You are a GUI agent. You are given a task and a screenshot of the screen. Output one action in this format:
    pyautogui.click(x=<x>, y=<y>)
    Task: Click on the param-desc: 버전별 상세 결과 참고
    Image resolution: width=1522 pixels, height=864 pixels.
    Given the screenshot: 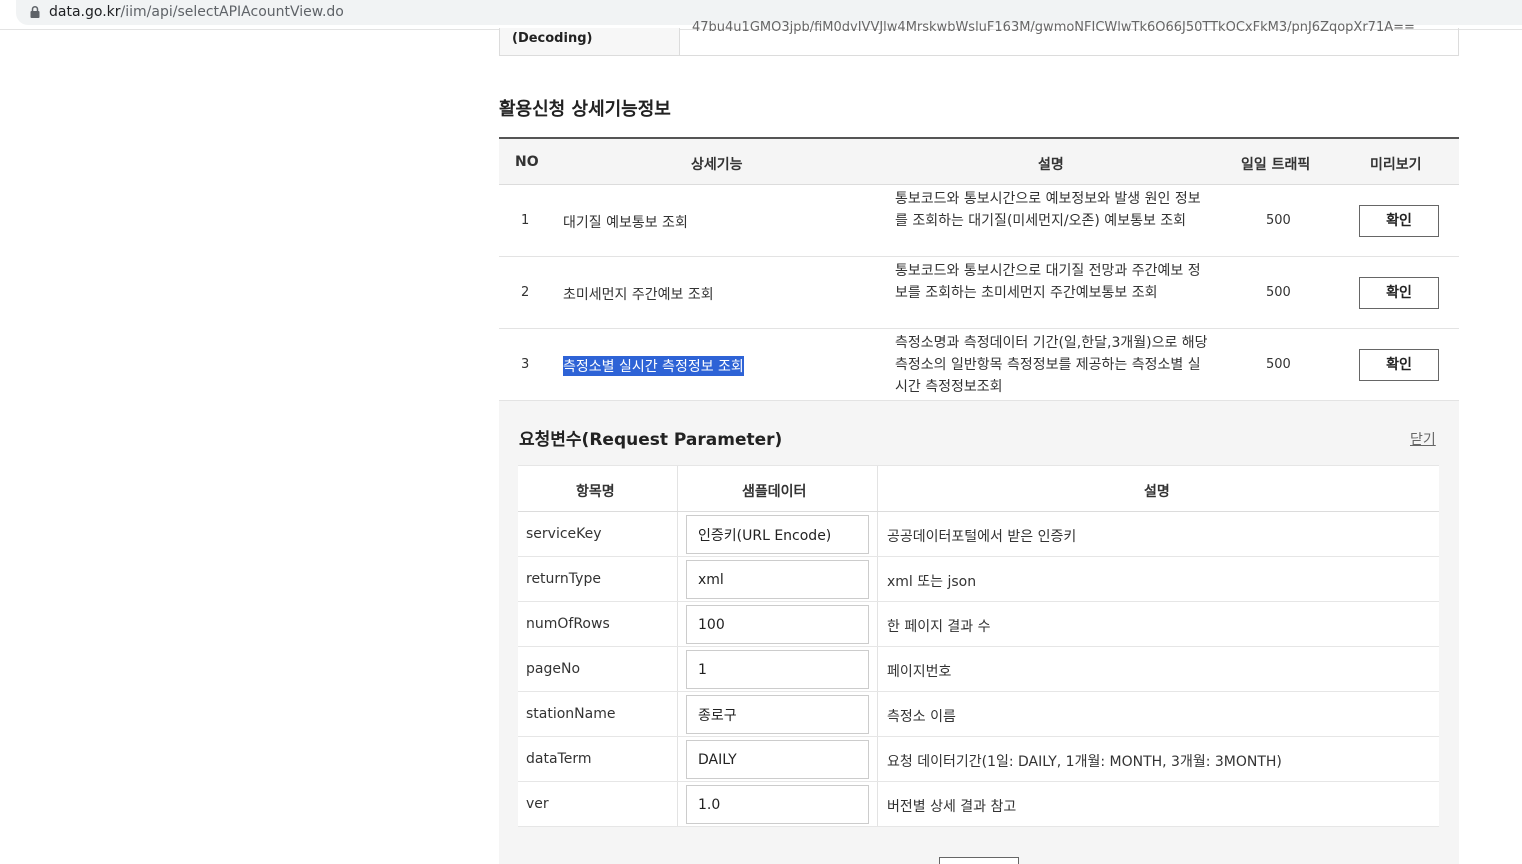 What is the action you would take?
    pyautogui.click(x=952, y=807)
    